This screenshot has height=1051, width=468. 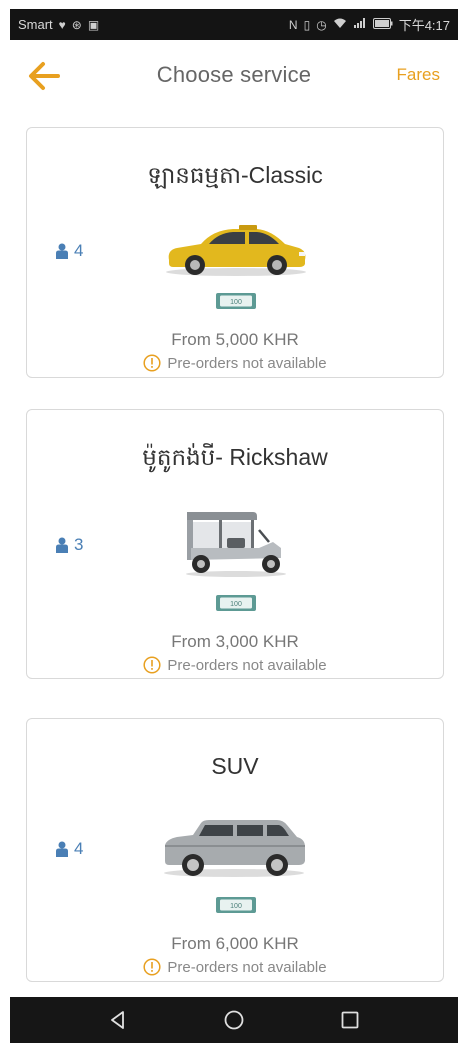 I want to click on status-bar: Smart ♥ ⊛ ▣ N ▯ ◷ 下午4:17, so click(x=234, y=24).